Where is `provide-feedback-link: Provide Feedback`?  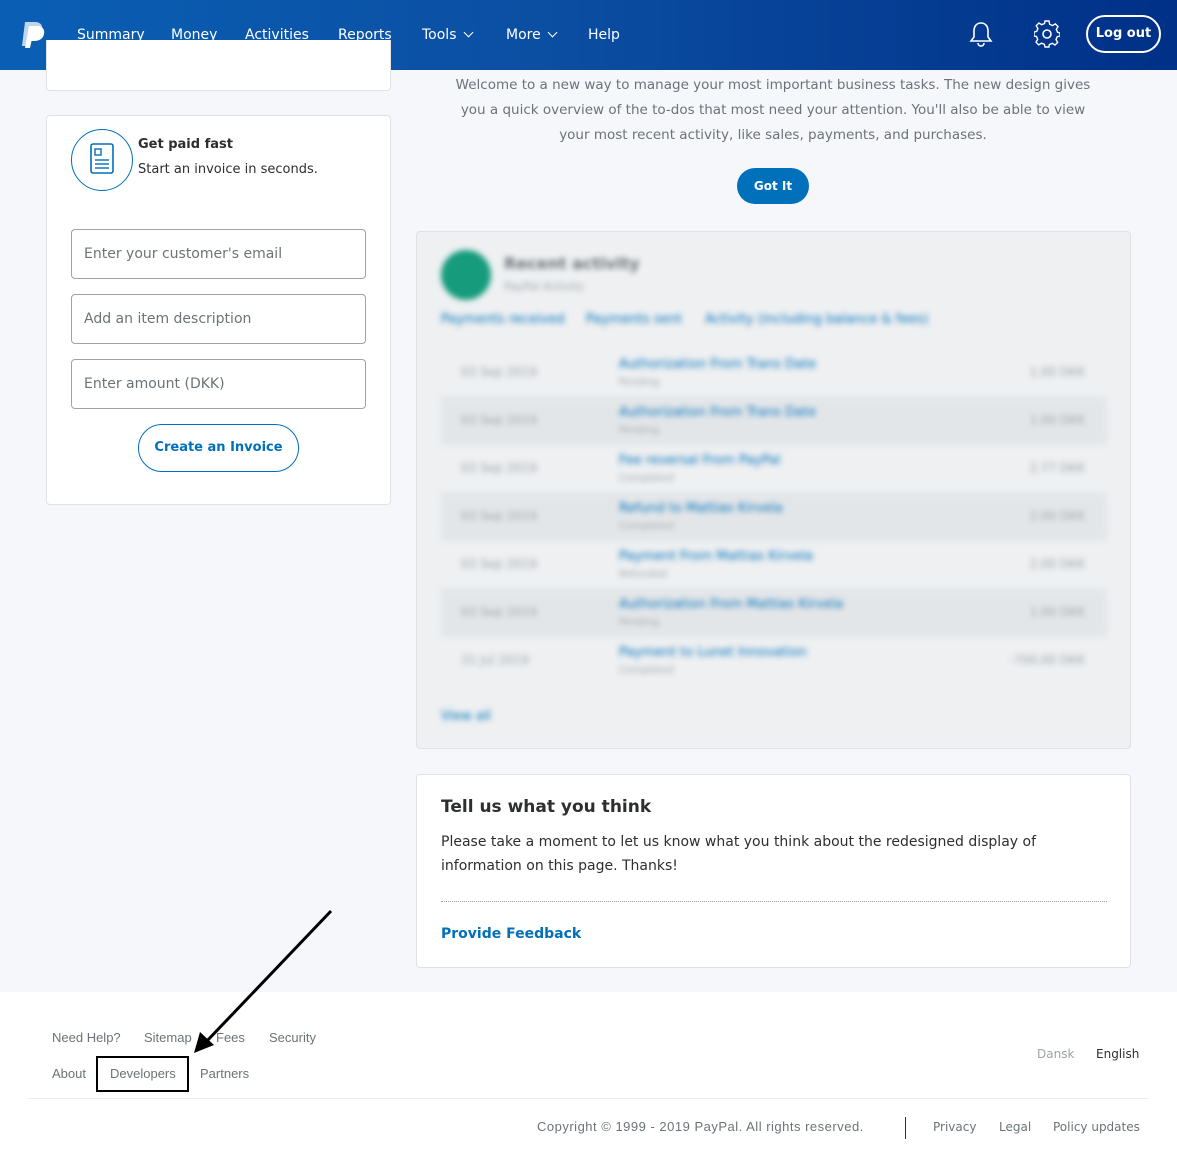
provide-feedback-link: Provide Feedback is located at coordinates (511, 934).